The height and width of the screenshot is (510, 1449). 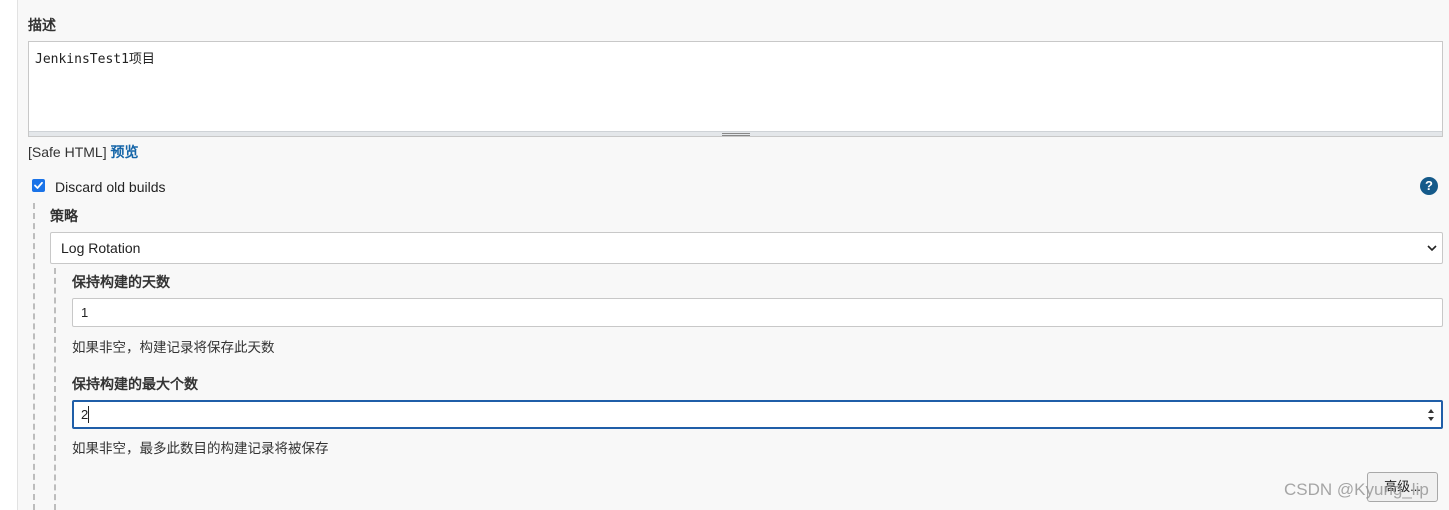 What do you see at coordinates (124, 152) in the screenshot?
I see `preview-link: 预览` at bounding box center [124, 152].